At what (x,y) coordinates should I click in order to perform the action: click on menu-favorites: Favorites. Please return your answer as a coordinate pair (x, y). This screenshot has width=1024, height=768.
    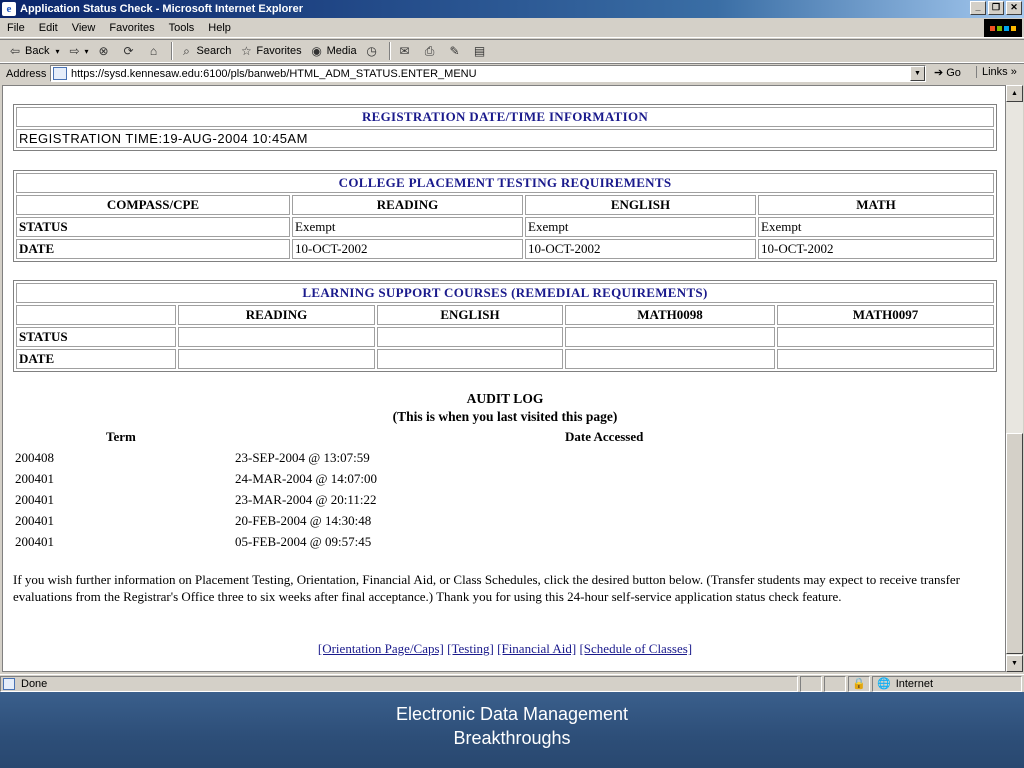
    Looking at the image, I should click on (131, 28).